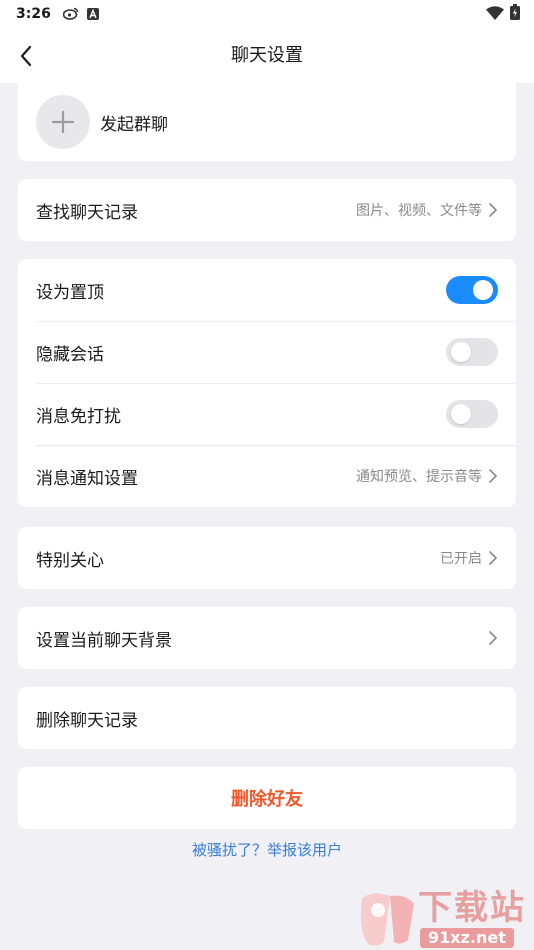 The width and height of the screenshot is (534, 950). I want to click on search-history-label: 查找聊天记录, so click(87, 212).